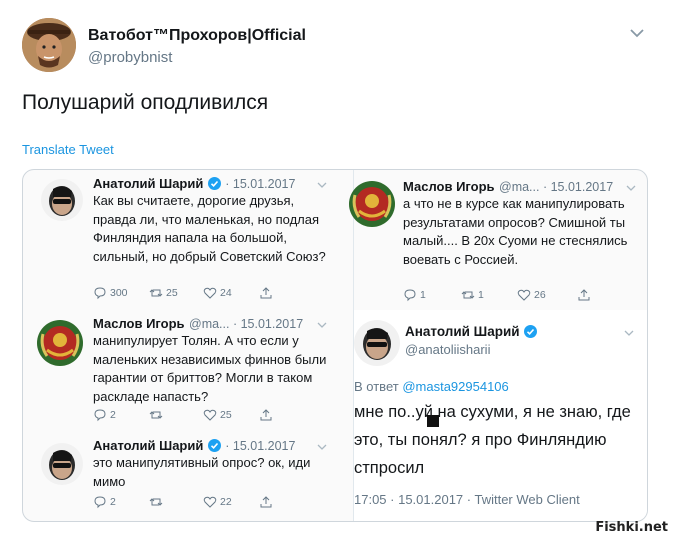  I want to click on like-icon: 24, so click(231, 293).